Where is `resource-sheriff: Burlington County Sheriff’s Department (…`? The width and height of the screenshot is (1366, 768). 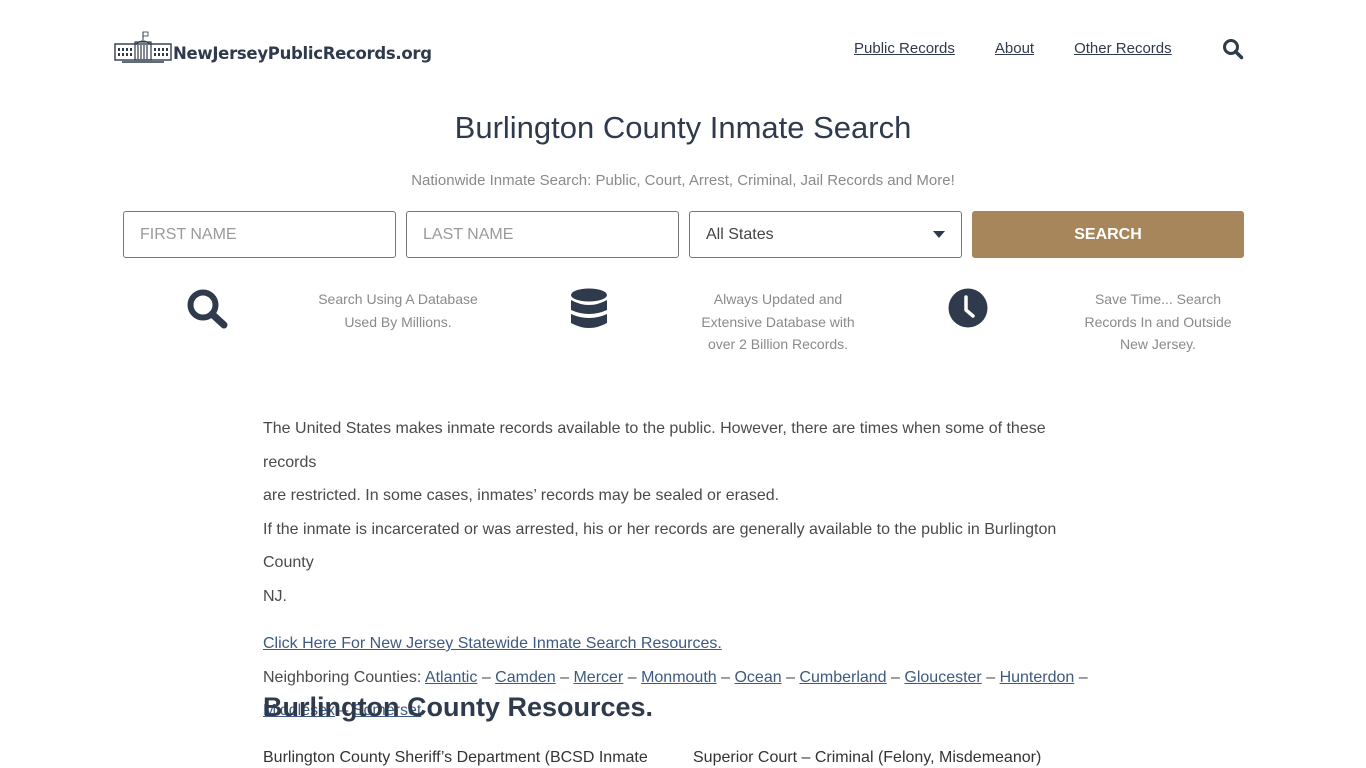 resource-sheriff: Burlington County Sheriff’s Department (… is located at coordinates (455, 758).